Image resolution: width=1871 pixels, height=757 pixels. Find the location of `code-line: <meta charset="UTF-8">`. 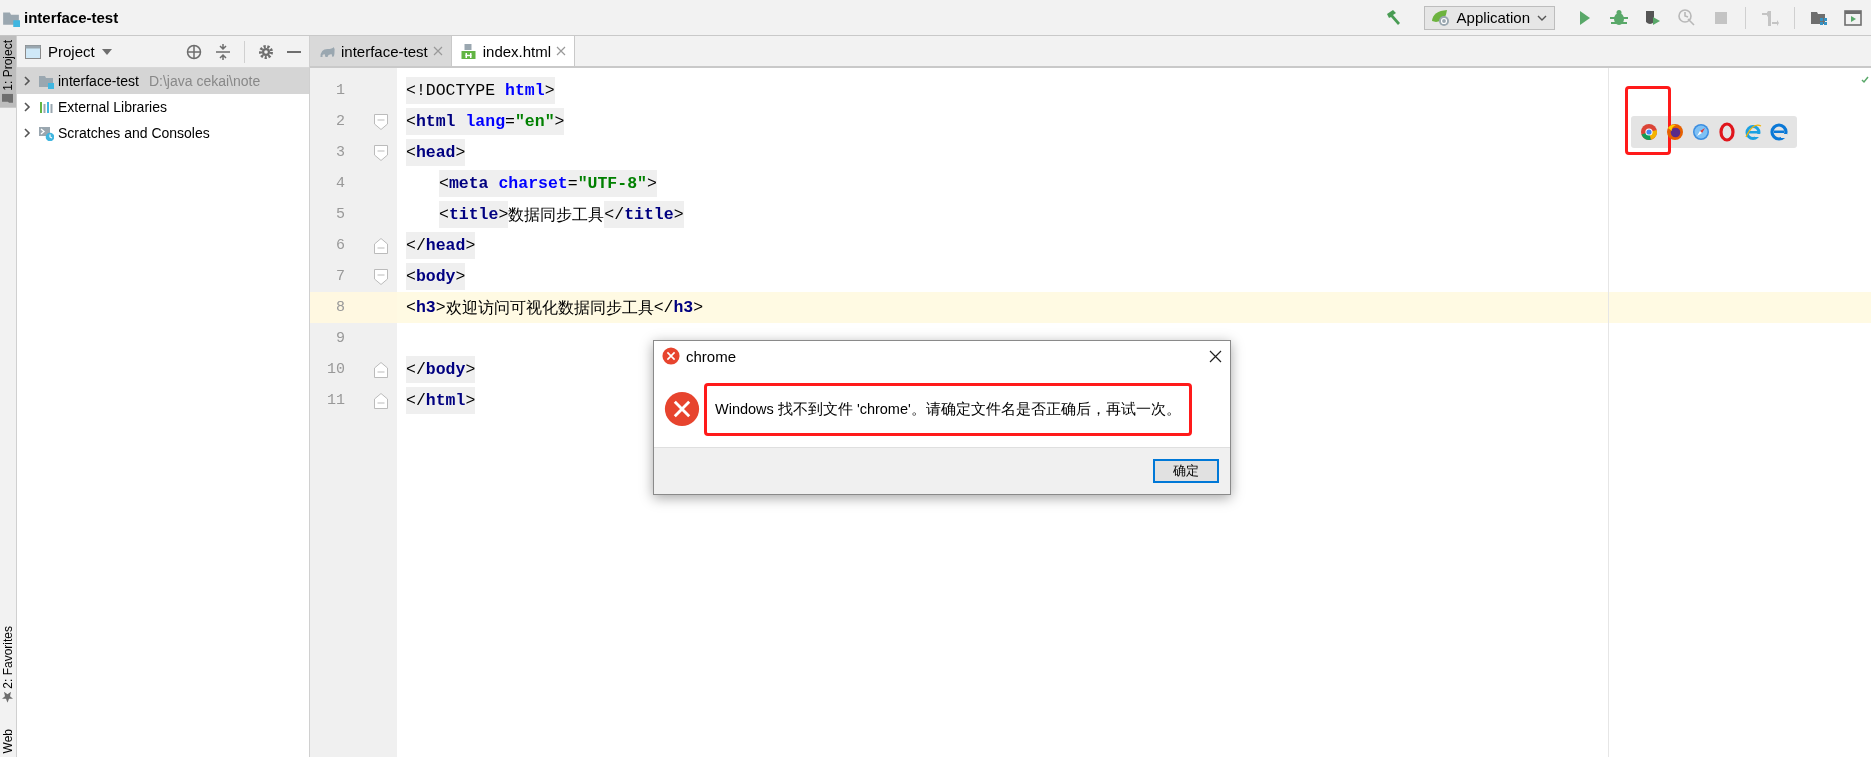

code-line: <meta charset="UTF-8"> is located at coordinates (527, 183).